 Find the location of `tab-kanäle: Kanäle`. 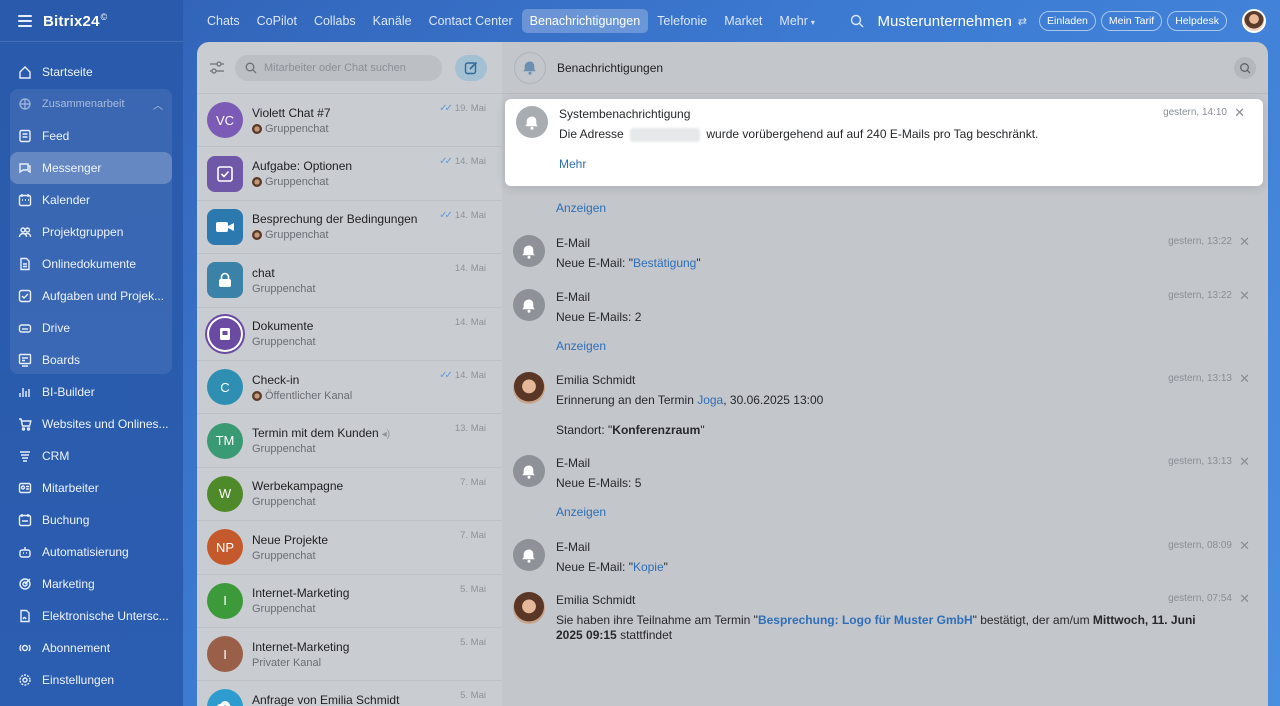

tab-kanäle: Kanäle is located at coordinates (392, 21).